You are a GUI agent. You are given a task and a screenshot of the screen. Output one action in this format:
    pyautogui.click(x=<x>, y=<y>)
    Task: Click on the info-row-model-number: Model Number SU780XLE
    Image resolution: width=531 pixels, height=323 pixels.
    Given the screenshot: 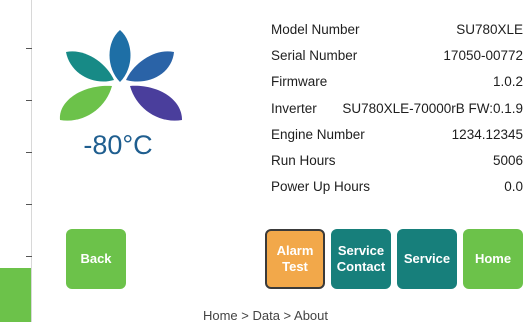 What is the action you would take?
    pyautogui.click(x=397, y=29)
    